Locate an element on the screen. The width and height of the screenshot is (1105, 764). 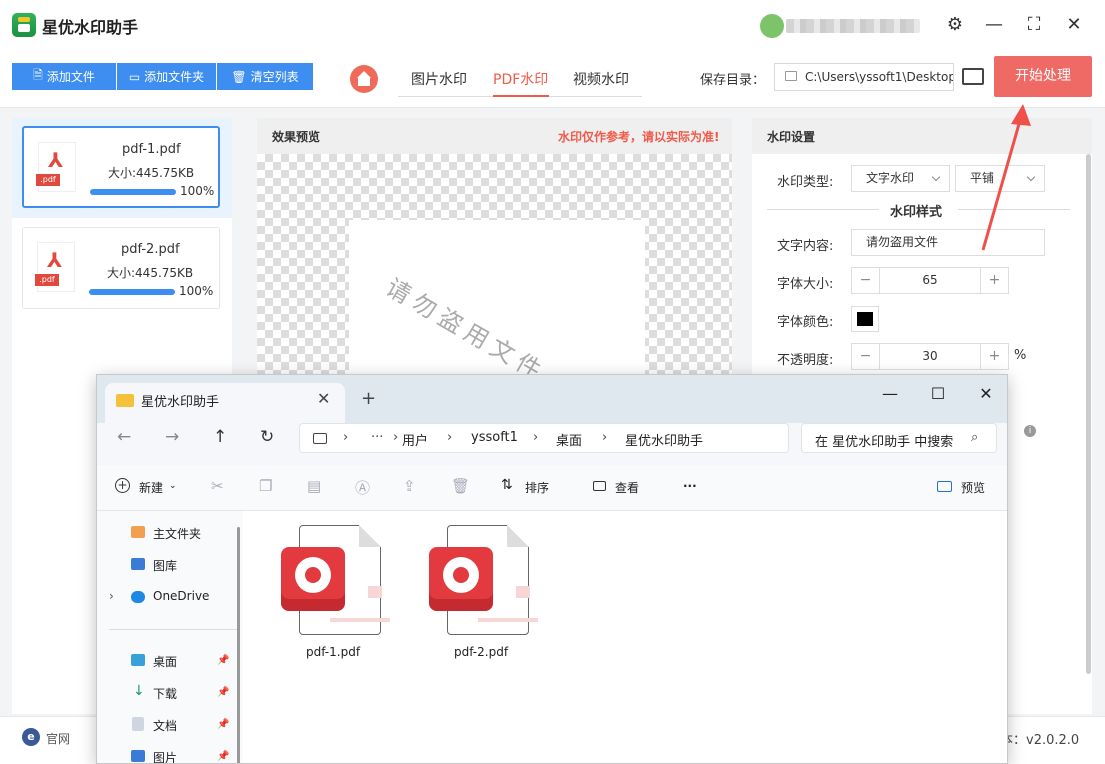
sidebar-item-downloads: 下载 is located at coordinates (165, 693).